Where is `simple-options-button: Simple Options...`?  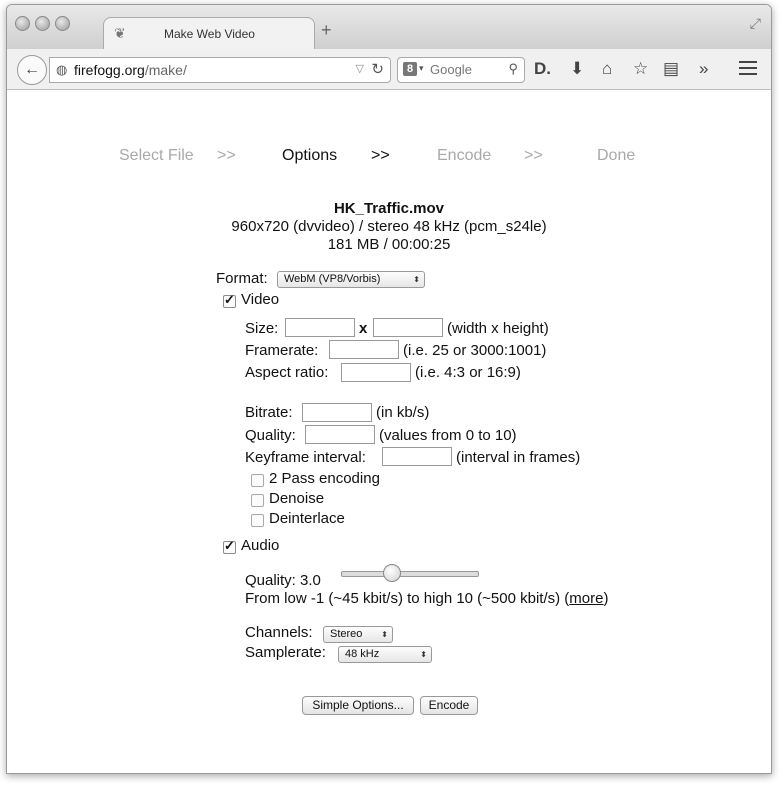 simple-options-button: Simple Options... is located at coordinates (358, 705).